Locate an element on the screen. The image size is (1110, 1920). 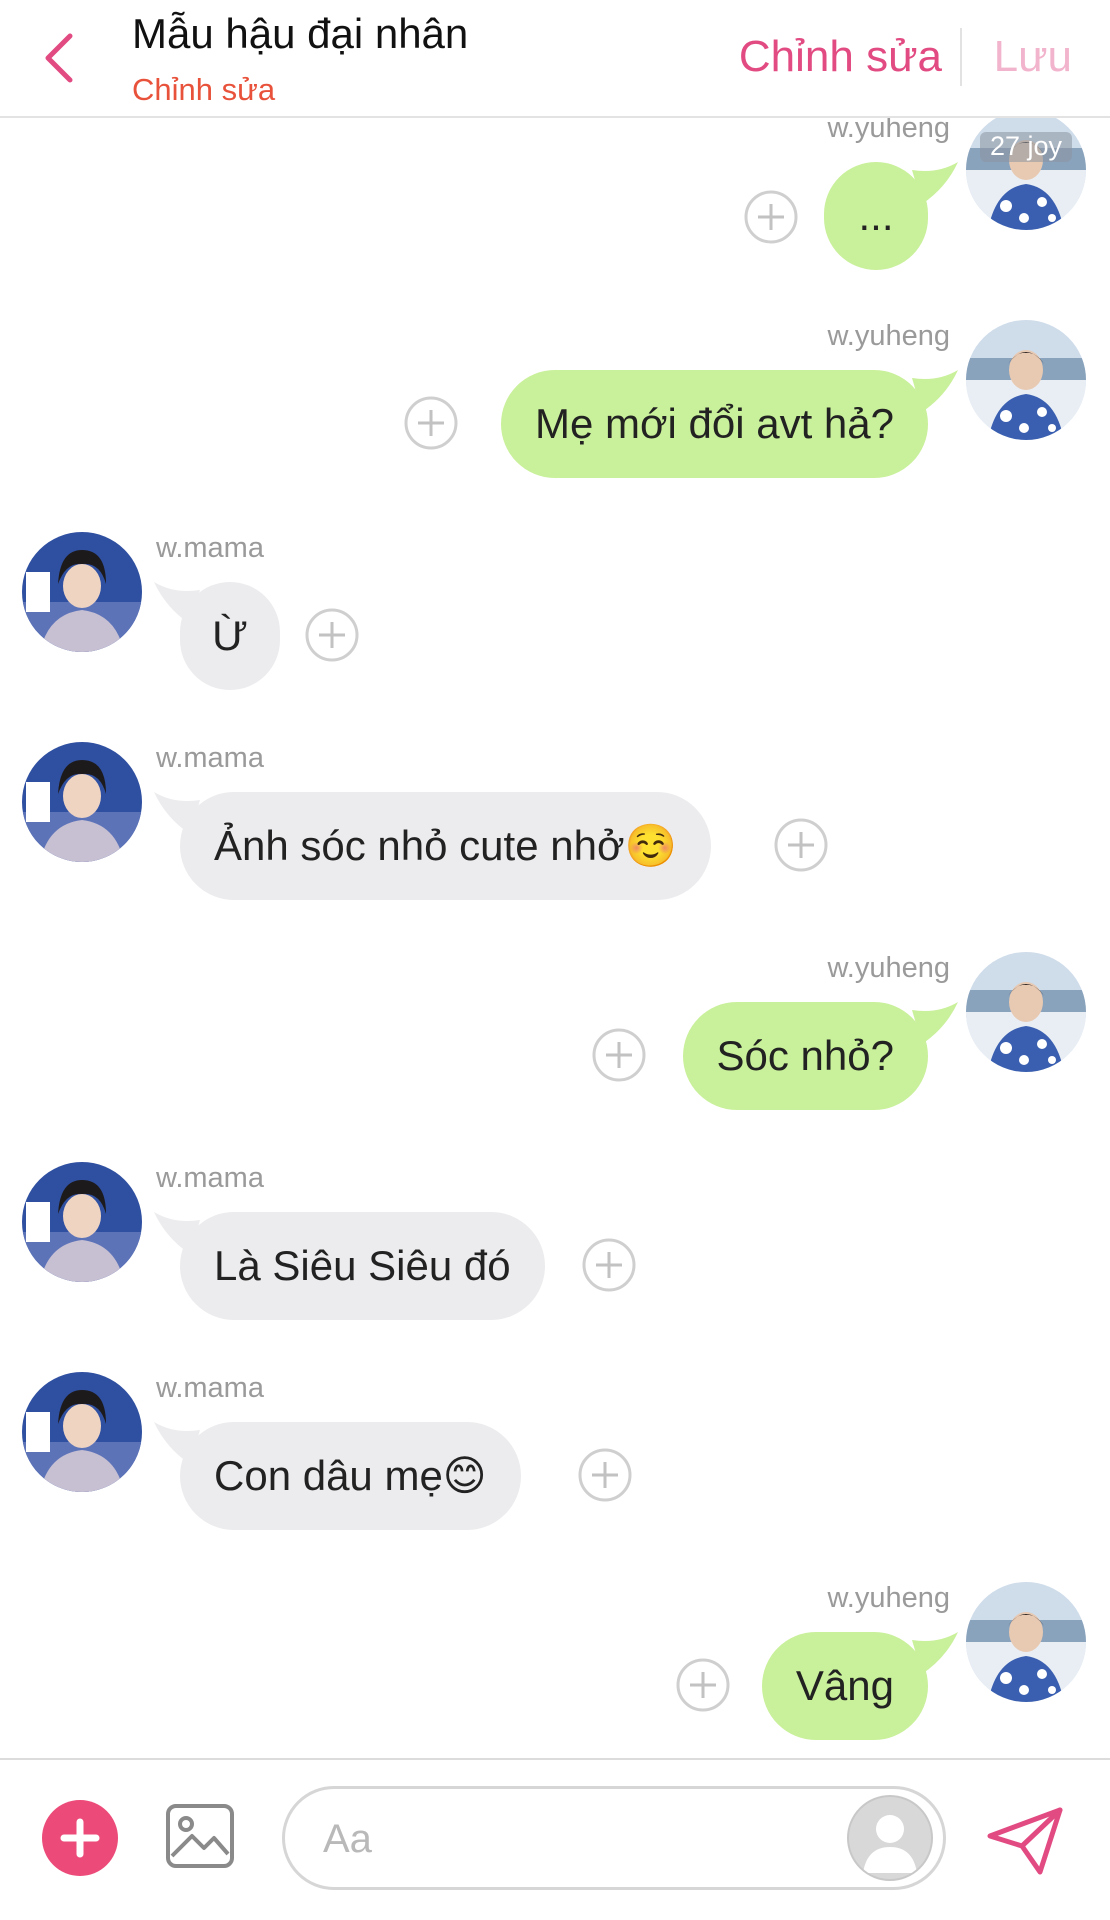
plus-icon is located at coordinates (80, 1838).